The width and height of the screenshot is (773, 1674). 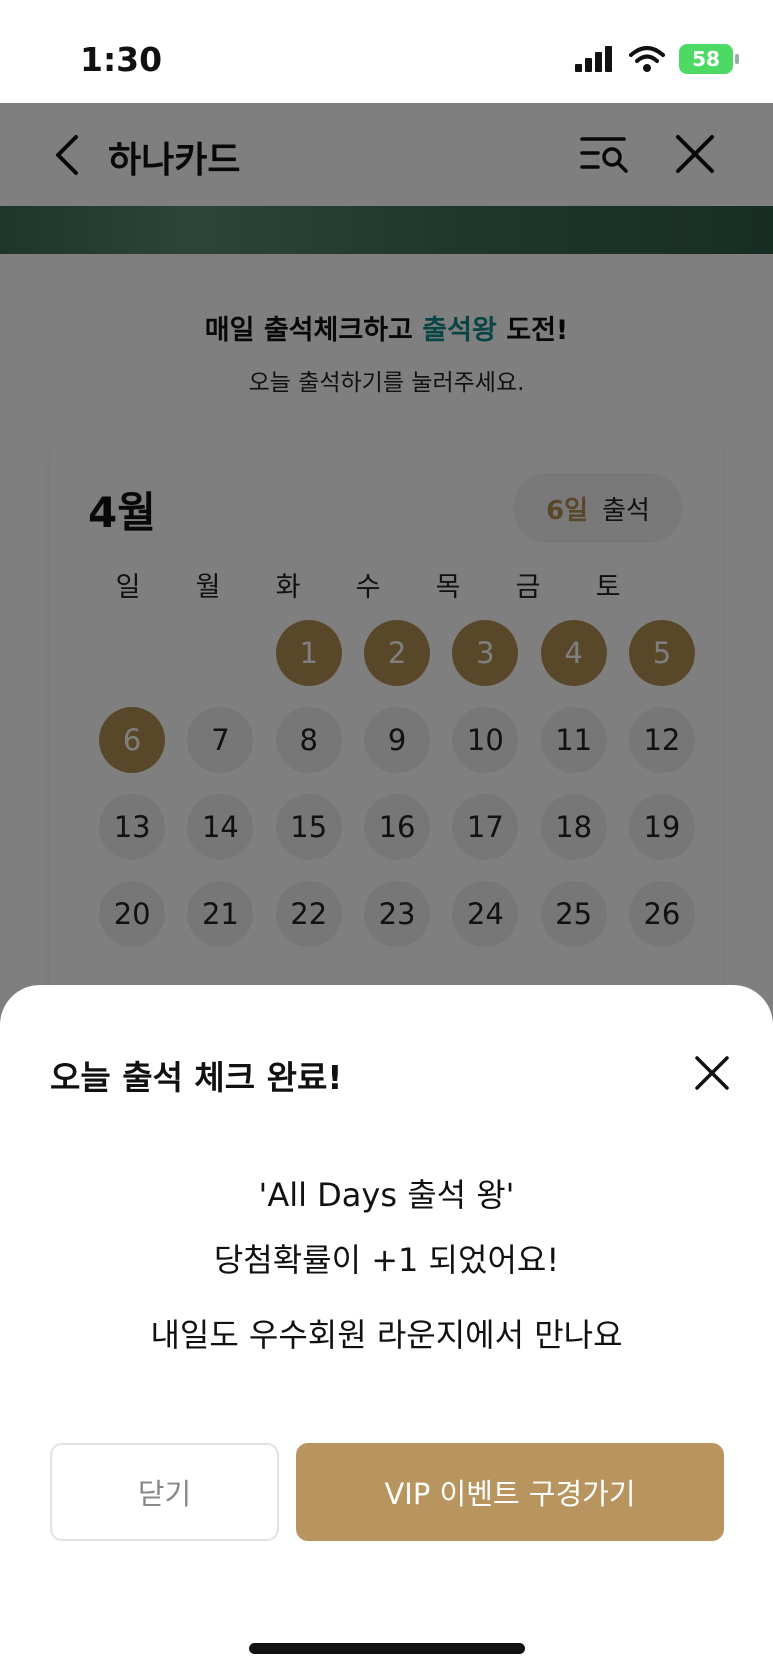 I want to click on sheet-message-line: 'All Days 출석 왕', so click(x=386, y=1195).